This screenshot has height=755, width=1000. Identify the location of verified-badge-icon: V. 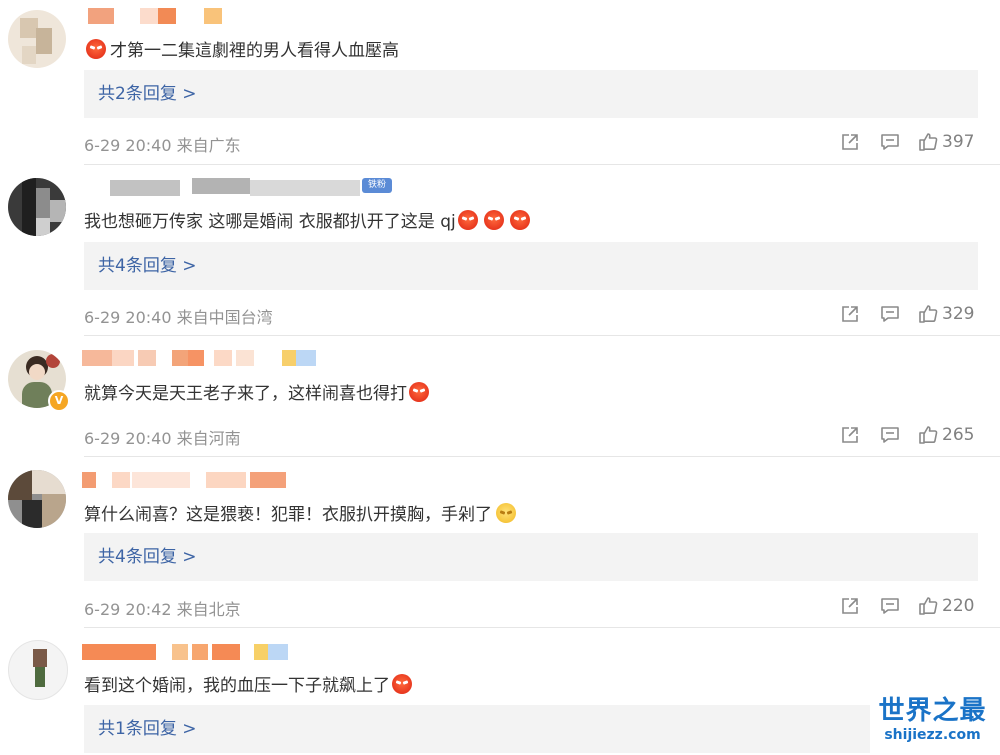
(59, 401).